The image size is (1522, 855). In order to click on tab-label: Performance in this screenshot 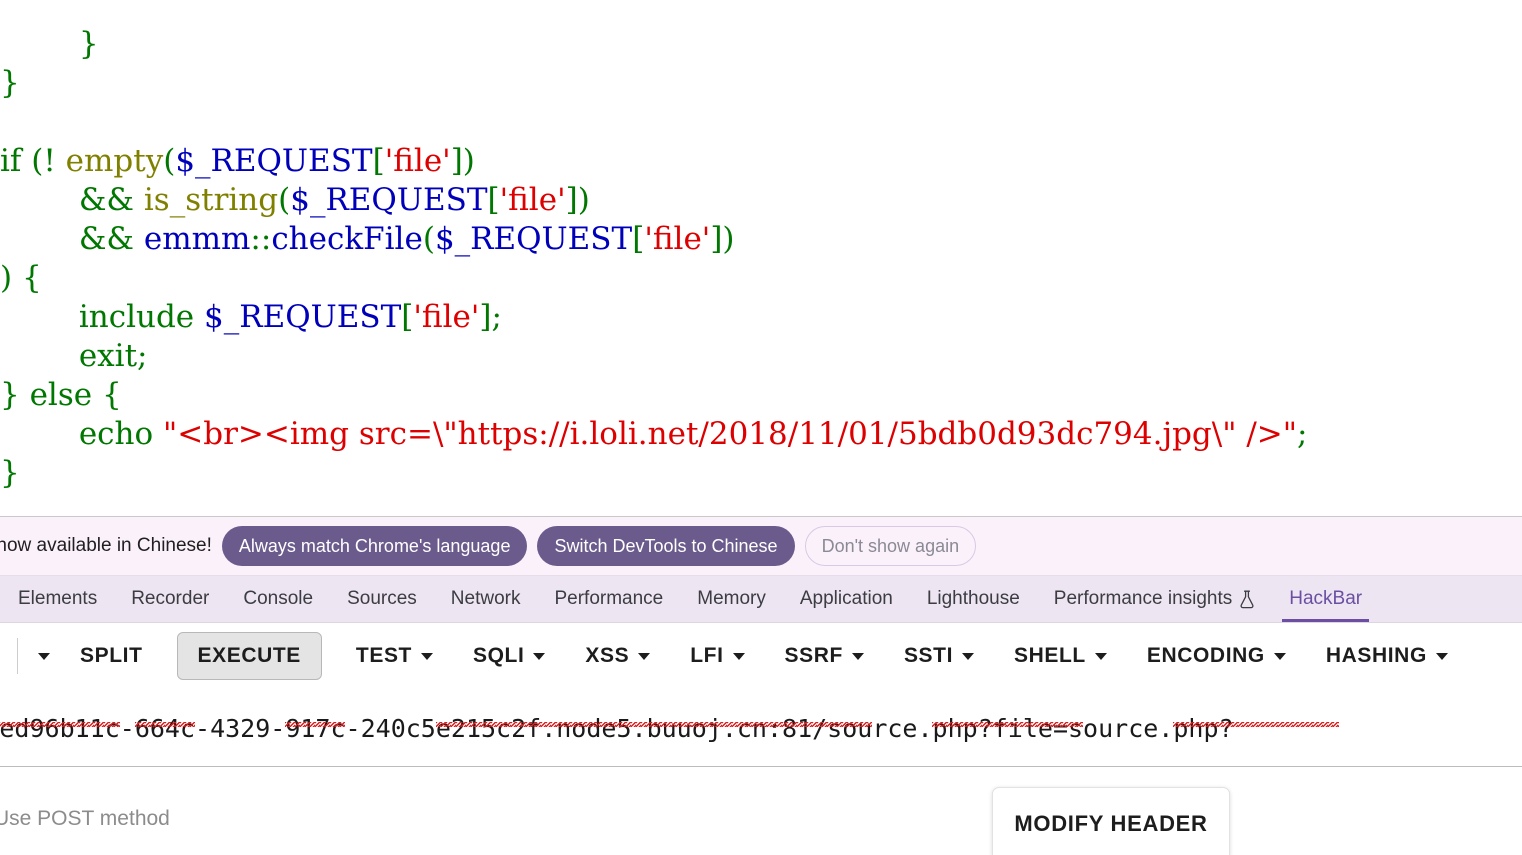, I will do `click(609, 598)`.